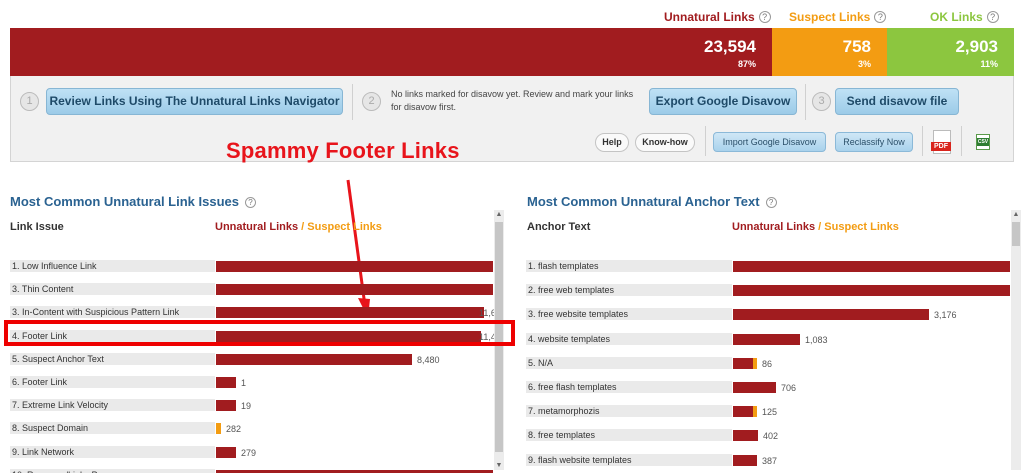 This screenshot has width=1024, height=473. Describe the element at coordinates (629, 362) in the screenshot. I see `row-label: 5. N/A` at that location.